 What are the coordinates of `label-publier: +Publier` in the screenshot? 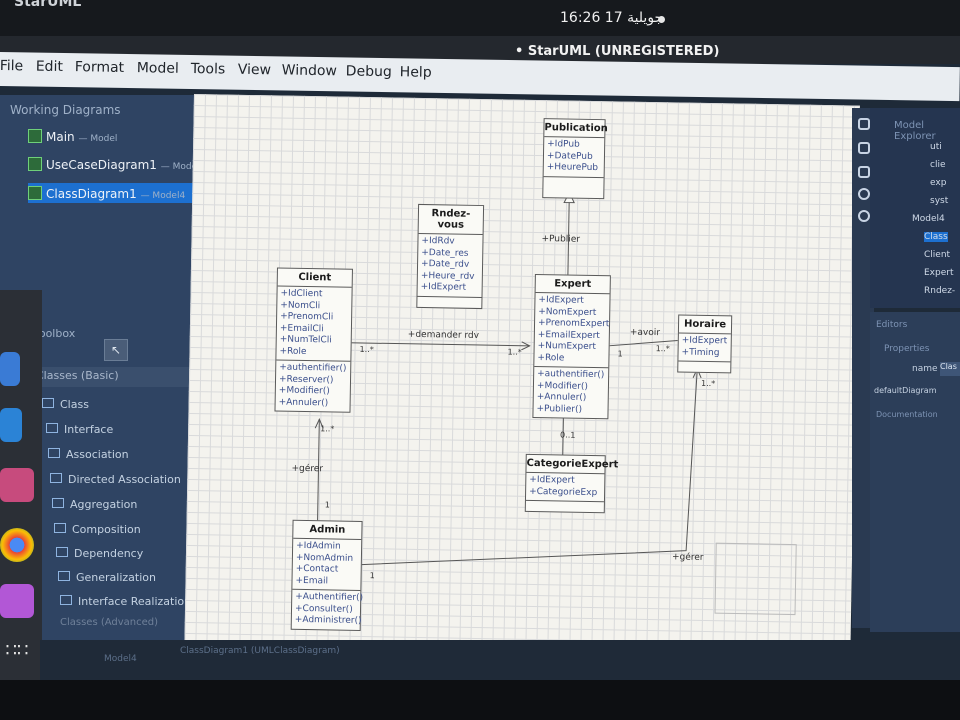 It's located at (561, 239).